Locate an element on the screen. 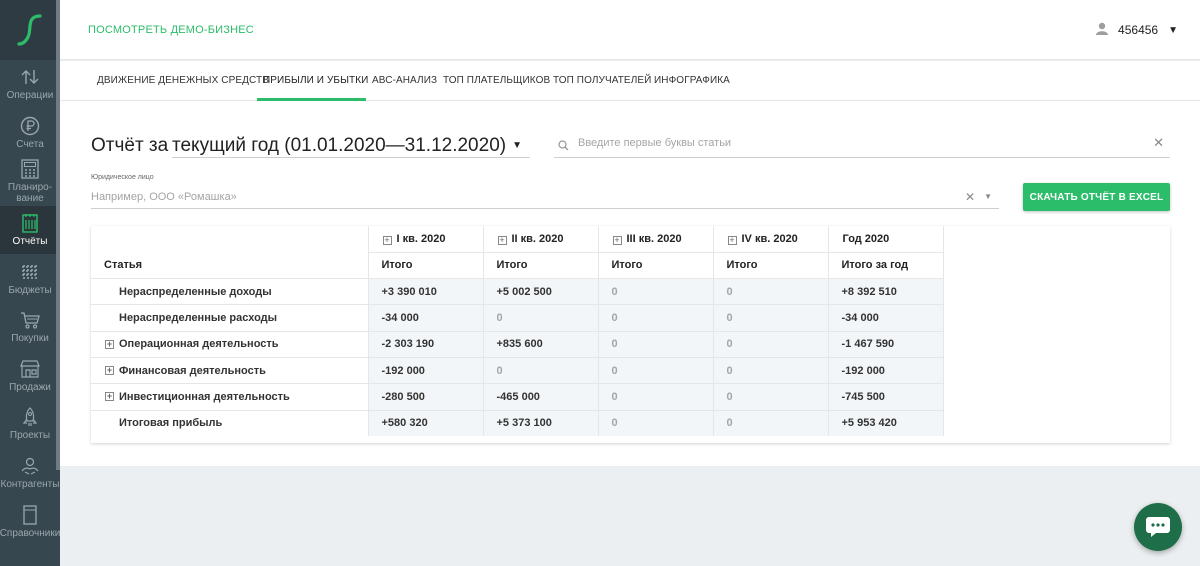 This screenshot has width=1200, height=566. chat-icon is located at coordinates (1158, 527).